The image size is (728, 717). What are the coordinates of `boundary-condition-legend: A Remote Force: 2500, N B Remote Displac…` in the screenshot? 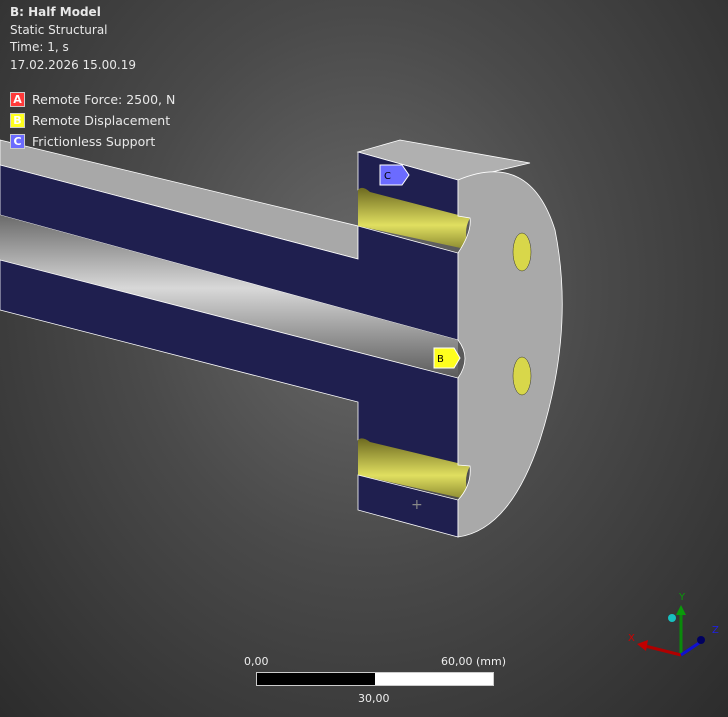 It's located at (92, 120).